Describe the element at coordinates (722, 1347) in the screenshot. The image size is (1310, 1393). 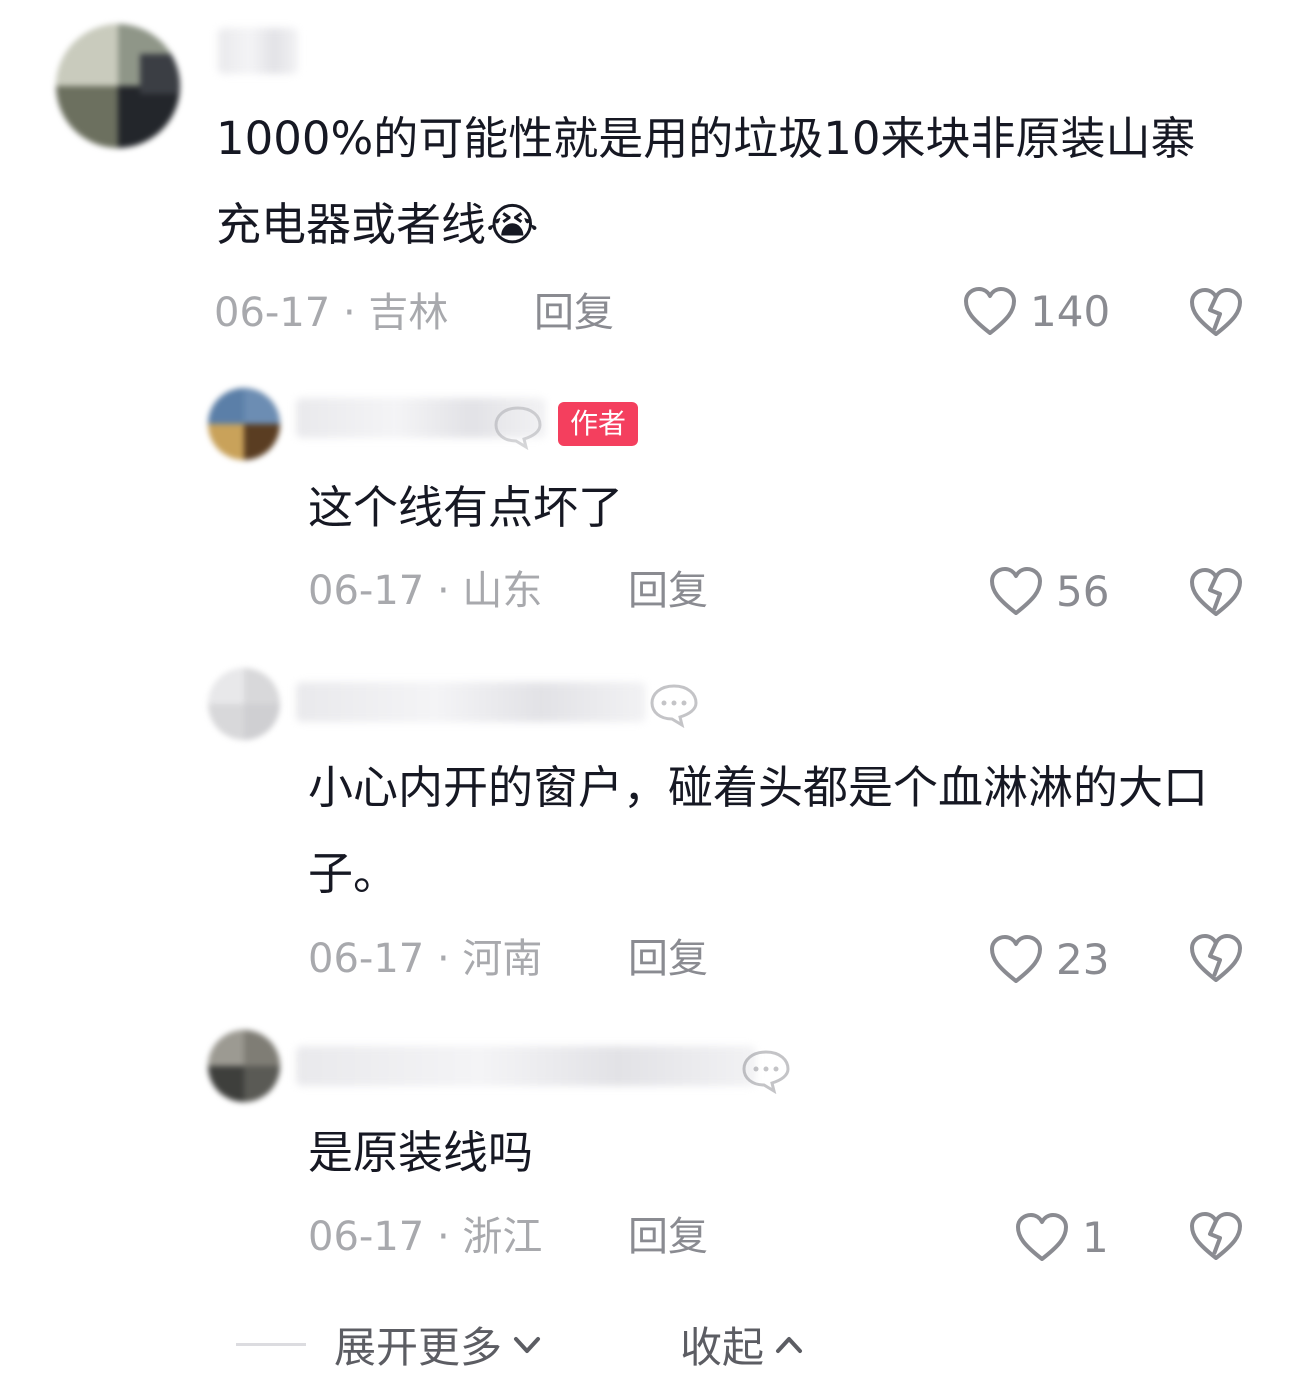
I see `collapse-label: 收起` at that location.